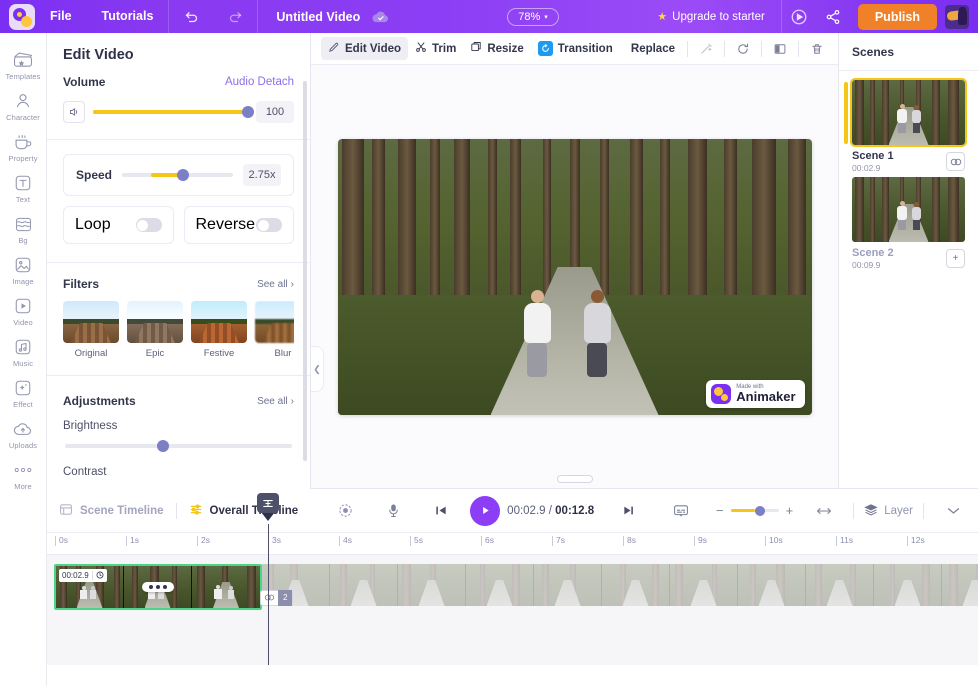  I want to click on preview-play-icon, so click(799, 17).